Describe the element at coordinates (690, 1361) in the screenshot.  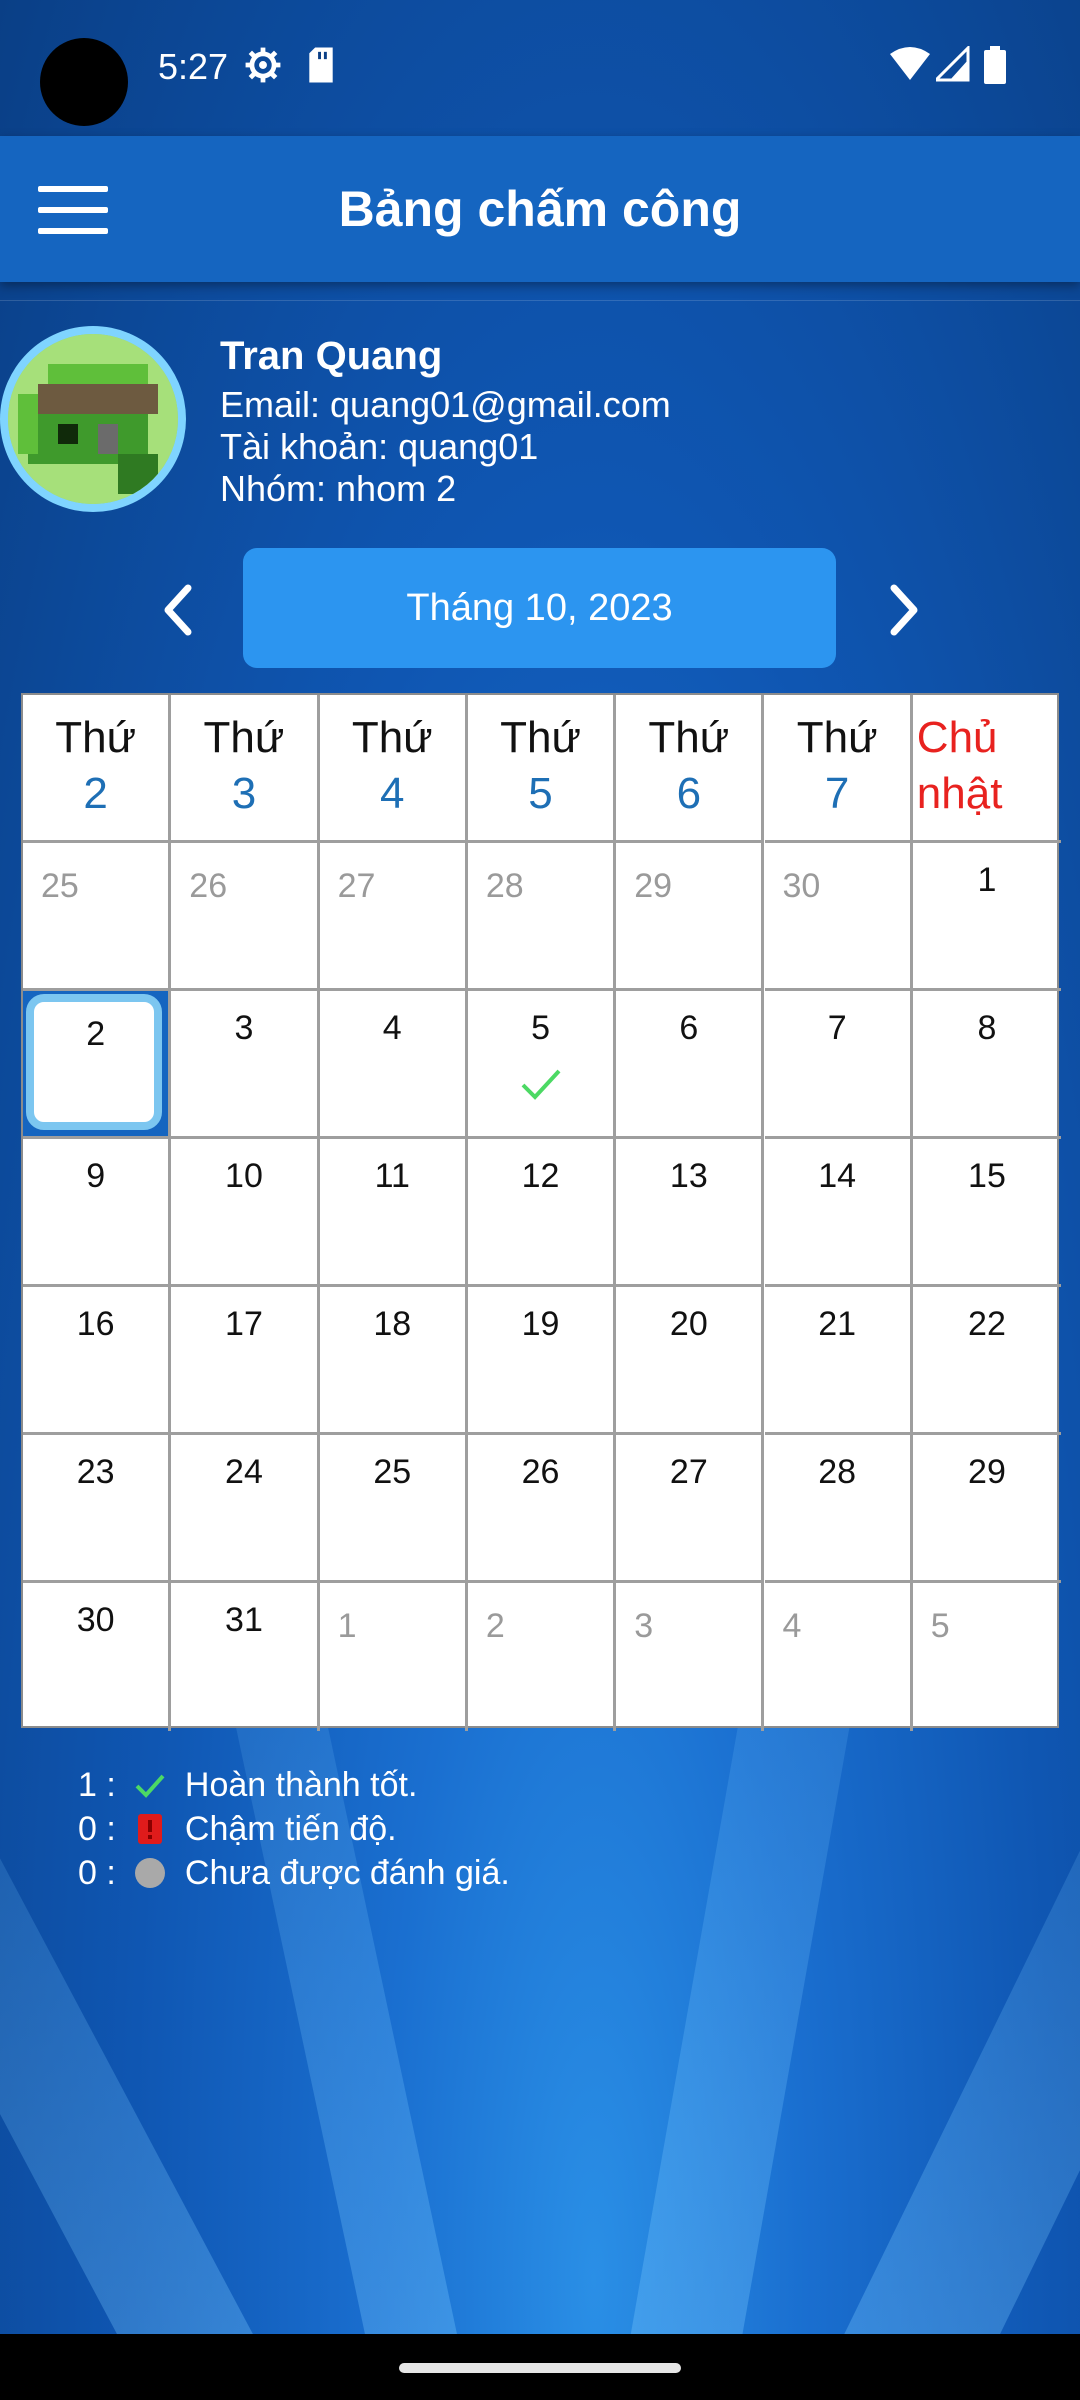
I see `calendar-day: 20` at that location.